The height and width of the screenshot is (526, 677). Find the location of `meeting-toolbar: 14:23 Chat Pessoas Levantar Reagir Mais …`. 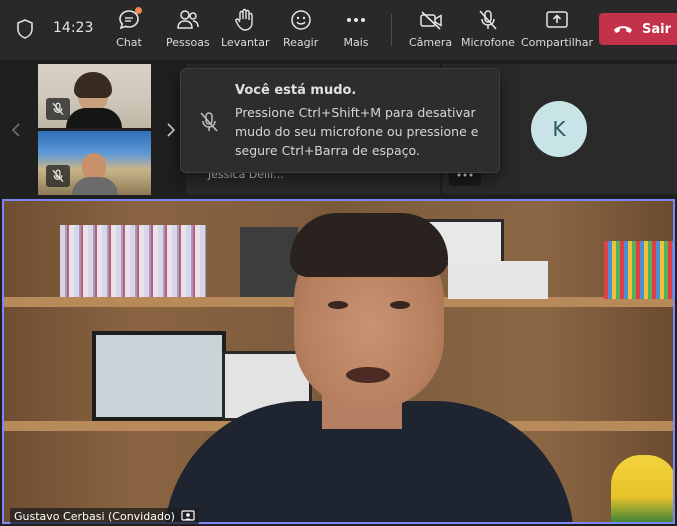

meeting-toolbar: 14:23 Chat Pessoas Levantar Reagir Mais … is located at coordinates (338, 30).